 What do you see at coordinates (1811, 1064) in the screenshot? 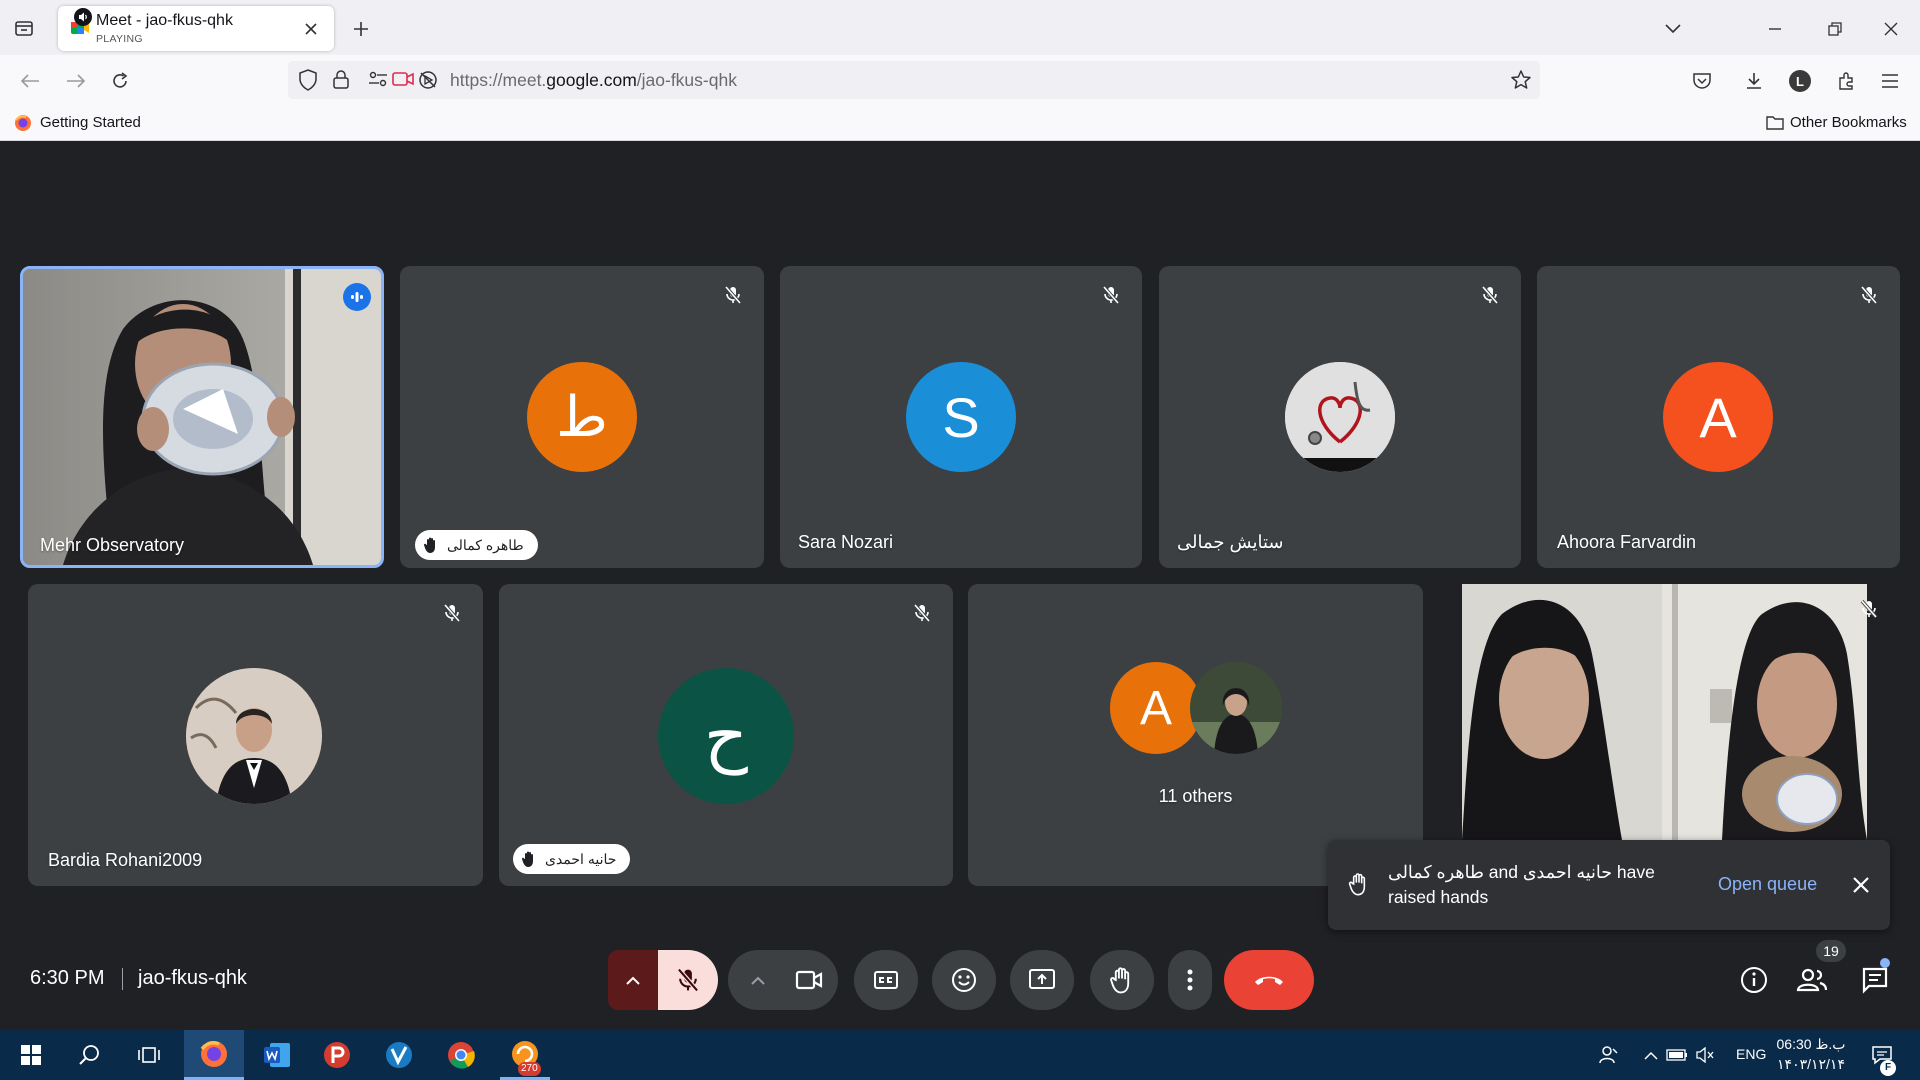
I see `system-date: ۱۴۰۳/۱۲/۱۴` at bounding box center [1811, 1064].